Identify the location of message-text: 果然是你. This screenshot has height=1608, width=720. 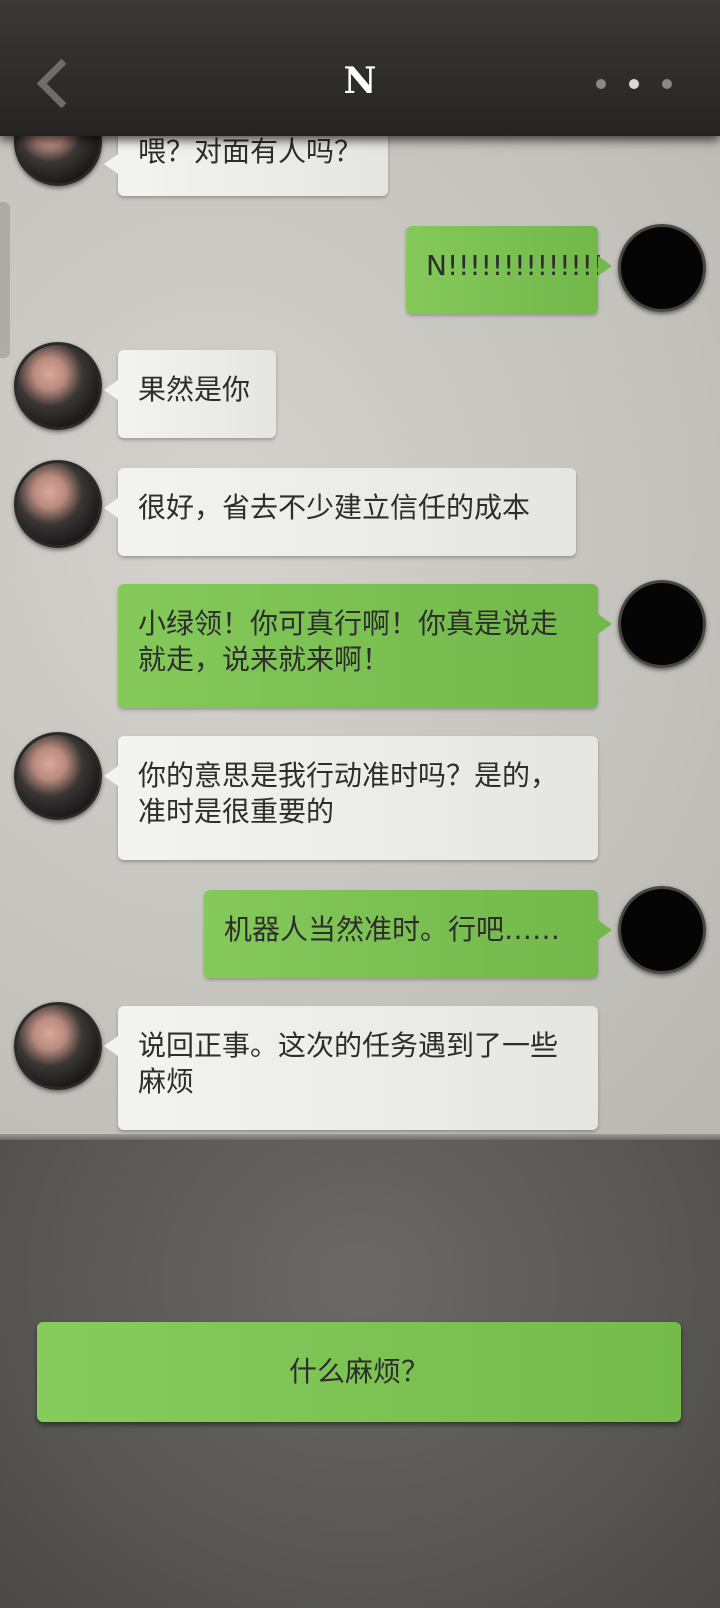
(194, 389).